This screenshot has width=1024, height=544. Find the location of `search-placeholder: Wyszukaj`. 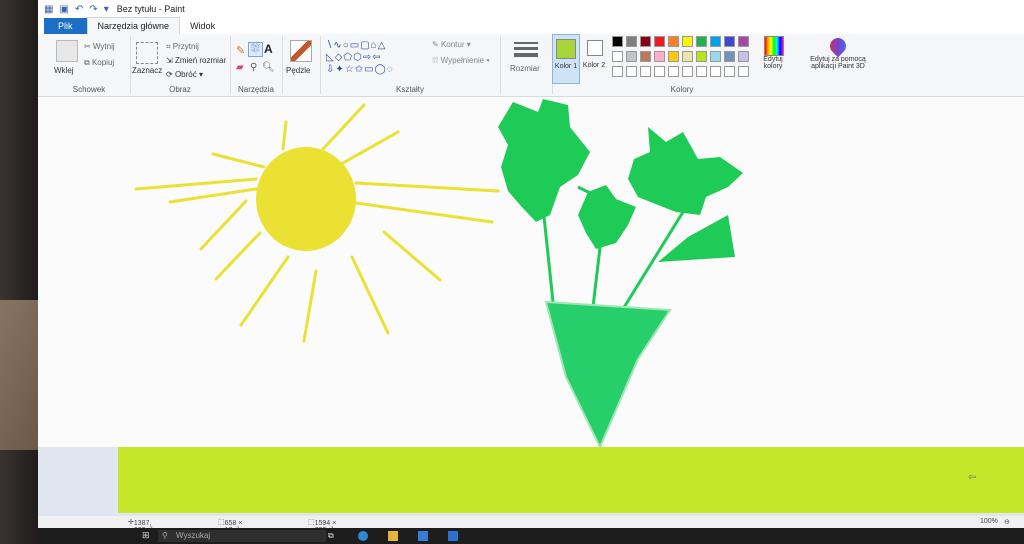

search-placeholder: Wyszukaj is located at coordinates (193, 535).